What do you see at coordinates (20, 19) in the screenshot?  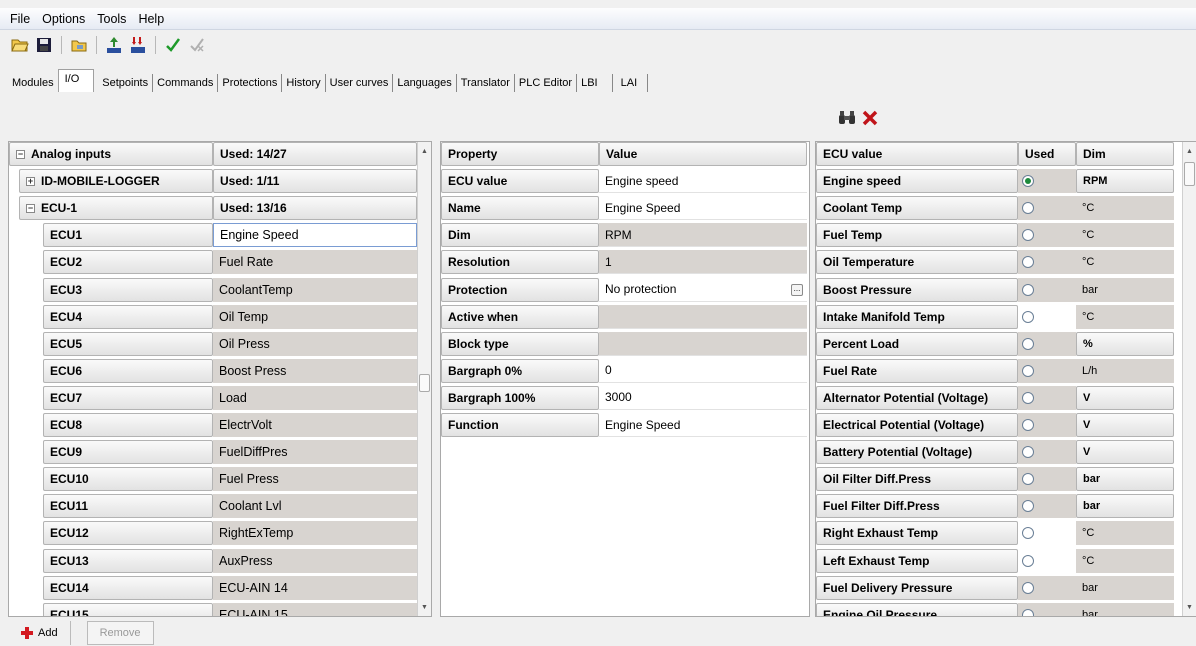 I see `menu-file: File` at bounding box center [20, 19].